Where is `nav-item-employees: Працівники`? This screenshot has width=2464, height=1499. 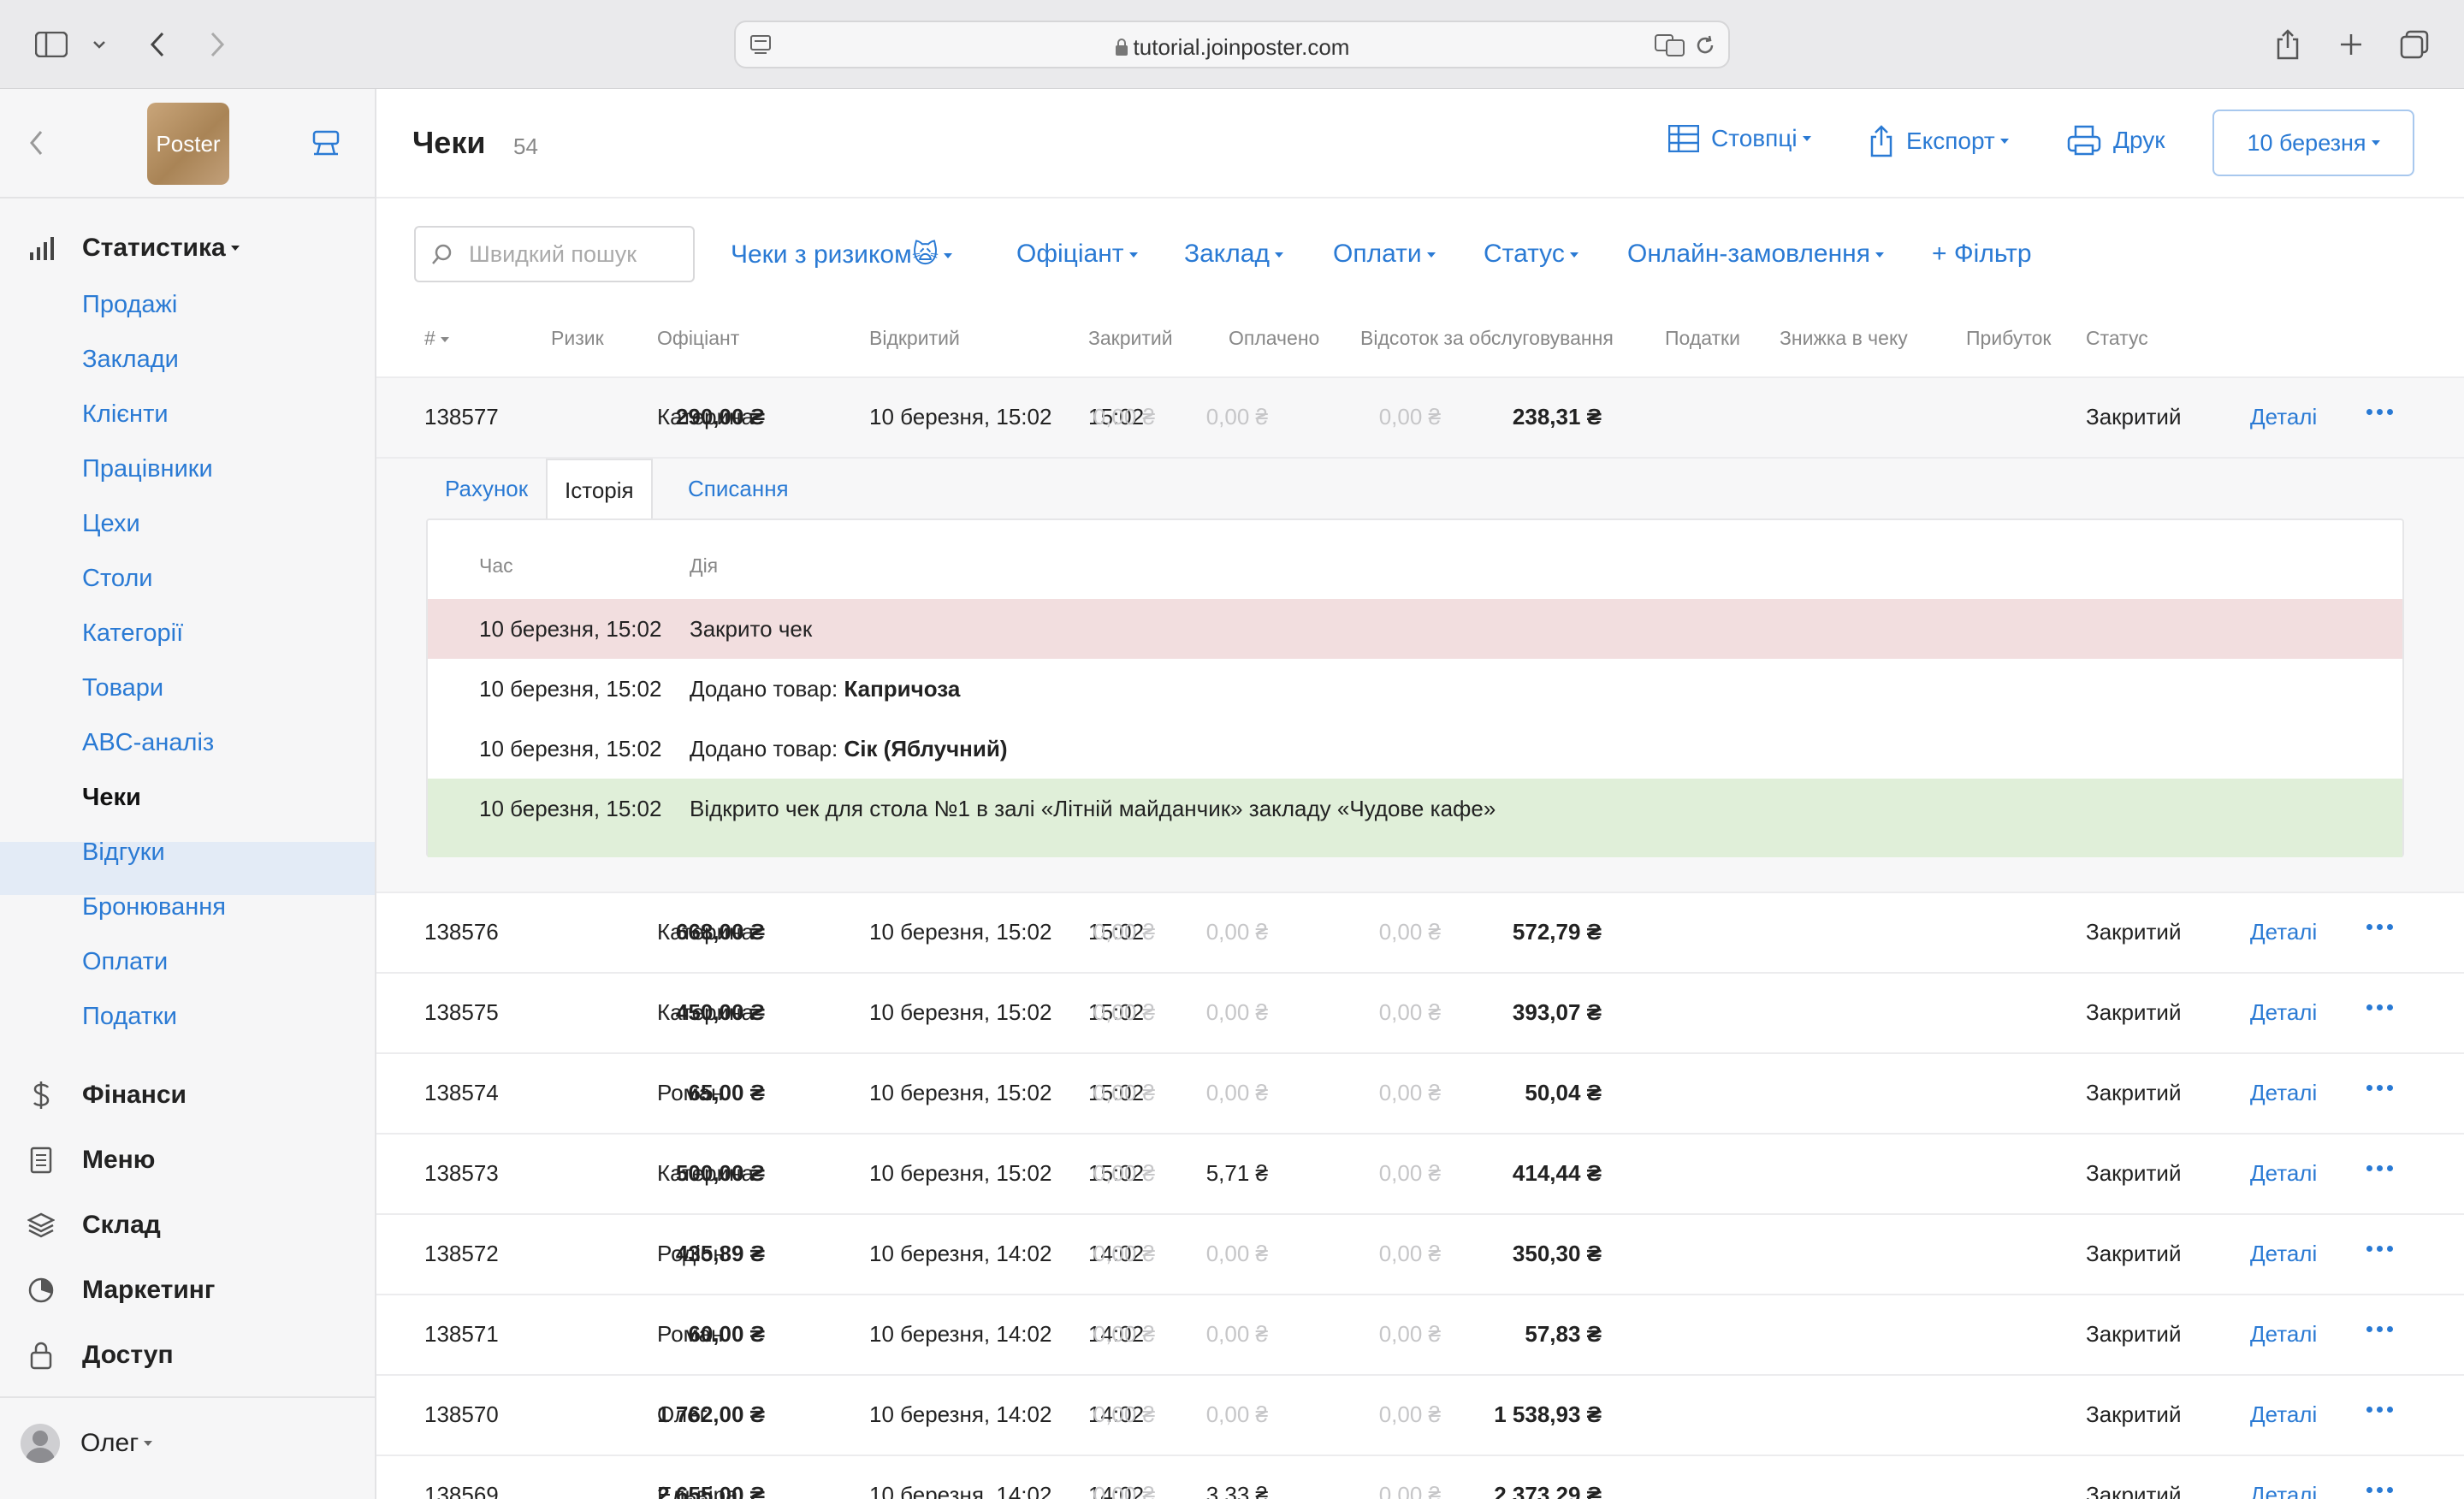
nav-item-employees: Працівники is located at coordinates (147, 469).